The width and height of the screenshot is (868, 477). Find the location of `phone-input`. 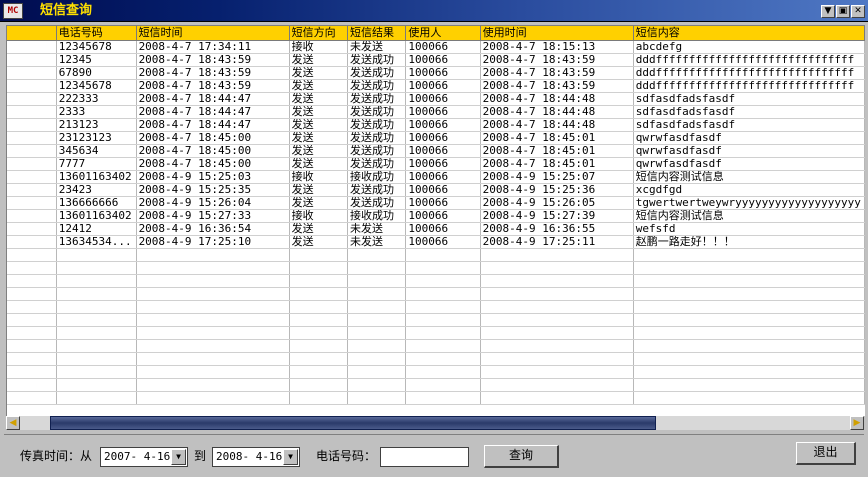

phone-input is located at coordinates (424, 457).